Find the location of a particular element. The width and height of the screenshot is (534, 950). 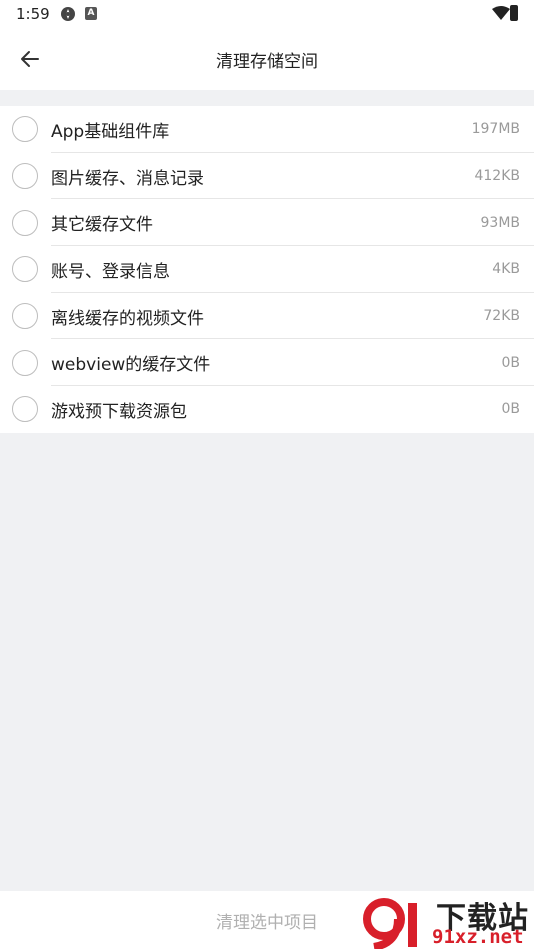

battery-charging-icon is located at coordinates (514, 13).